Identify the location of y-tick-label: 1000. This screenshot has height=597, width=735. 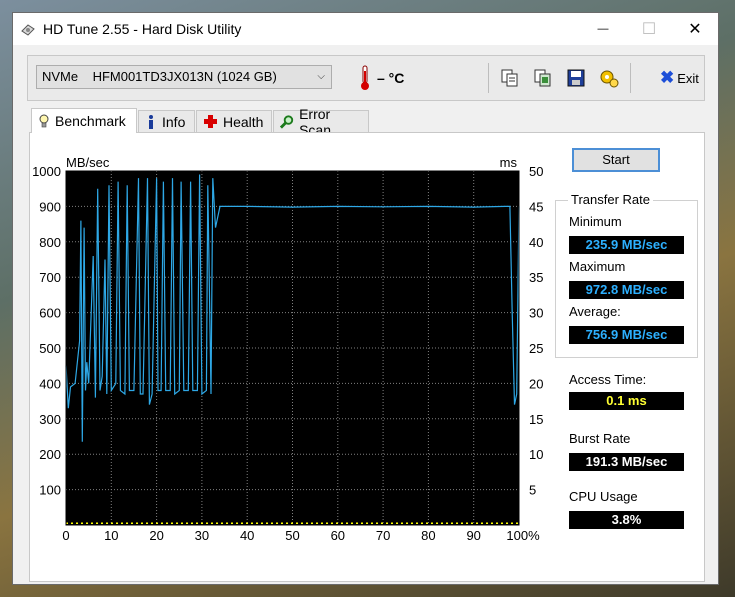
(46, 171).